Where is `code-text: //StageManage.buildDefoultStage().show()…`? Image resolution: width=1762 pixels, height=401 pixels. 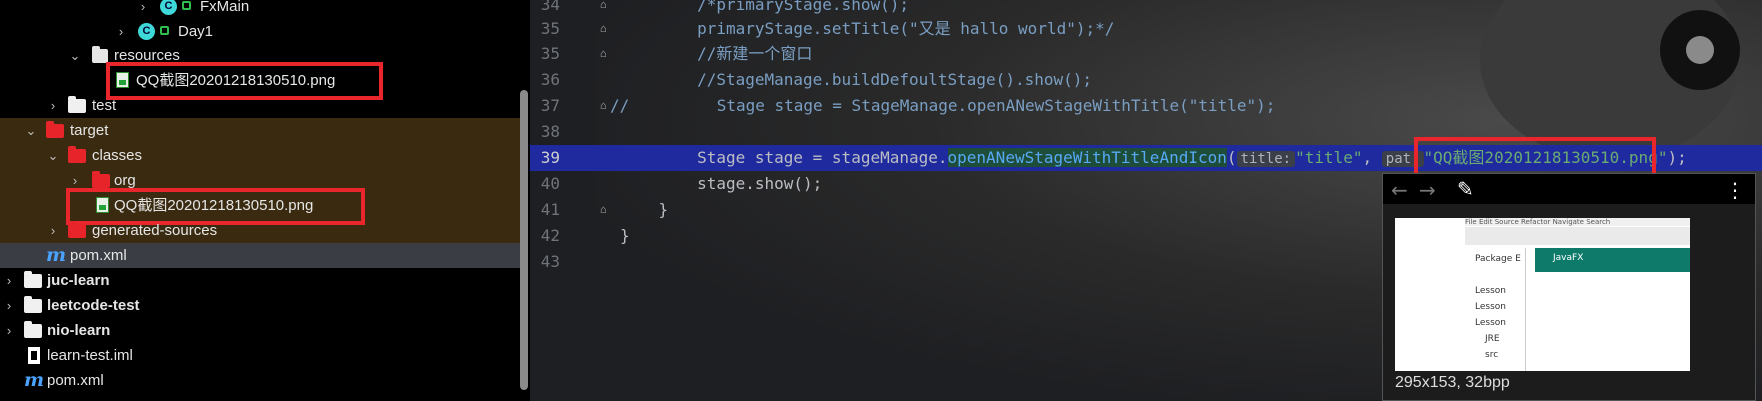
code-text: //StageManage.buildDefoultStage().show()… is located at coordinates (856, 79).